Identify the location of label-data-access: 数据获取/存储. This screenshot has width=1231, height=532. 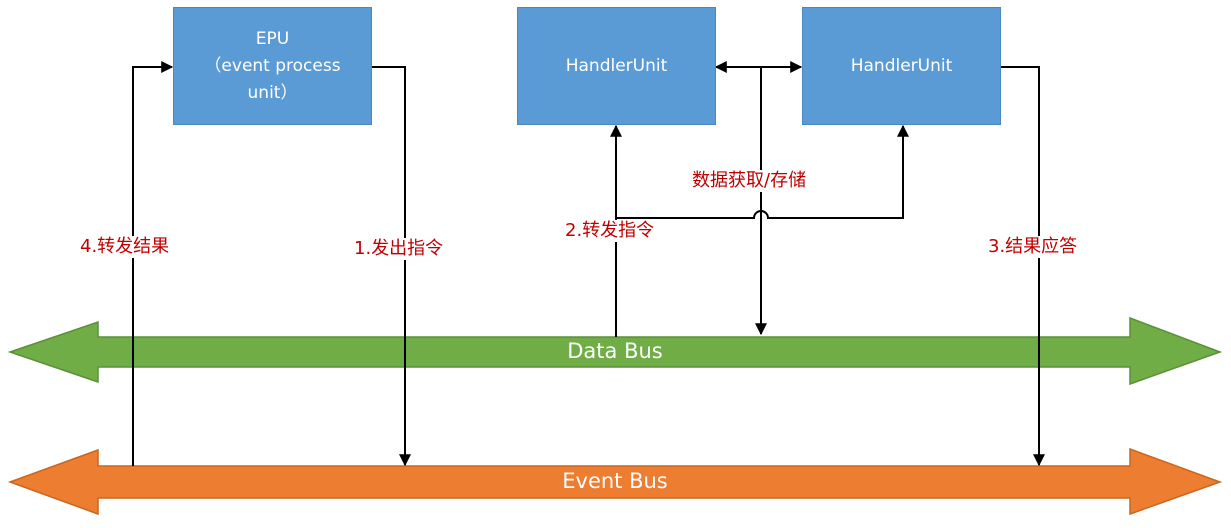
(749, 181).